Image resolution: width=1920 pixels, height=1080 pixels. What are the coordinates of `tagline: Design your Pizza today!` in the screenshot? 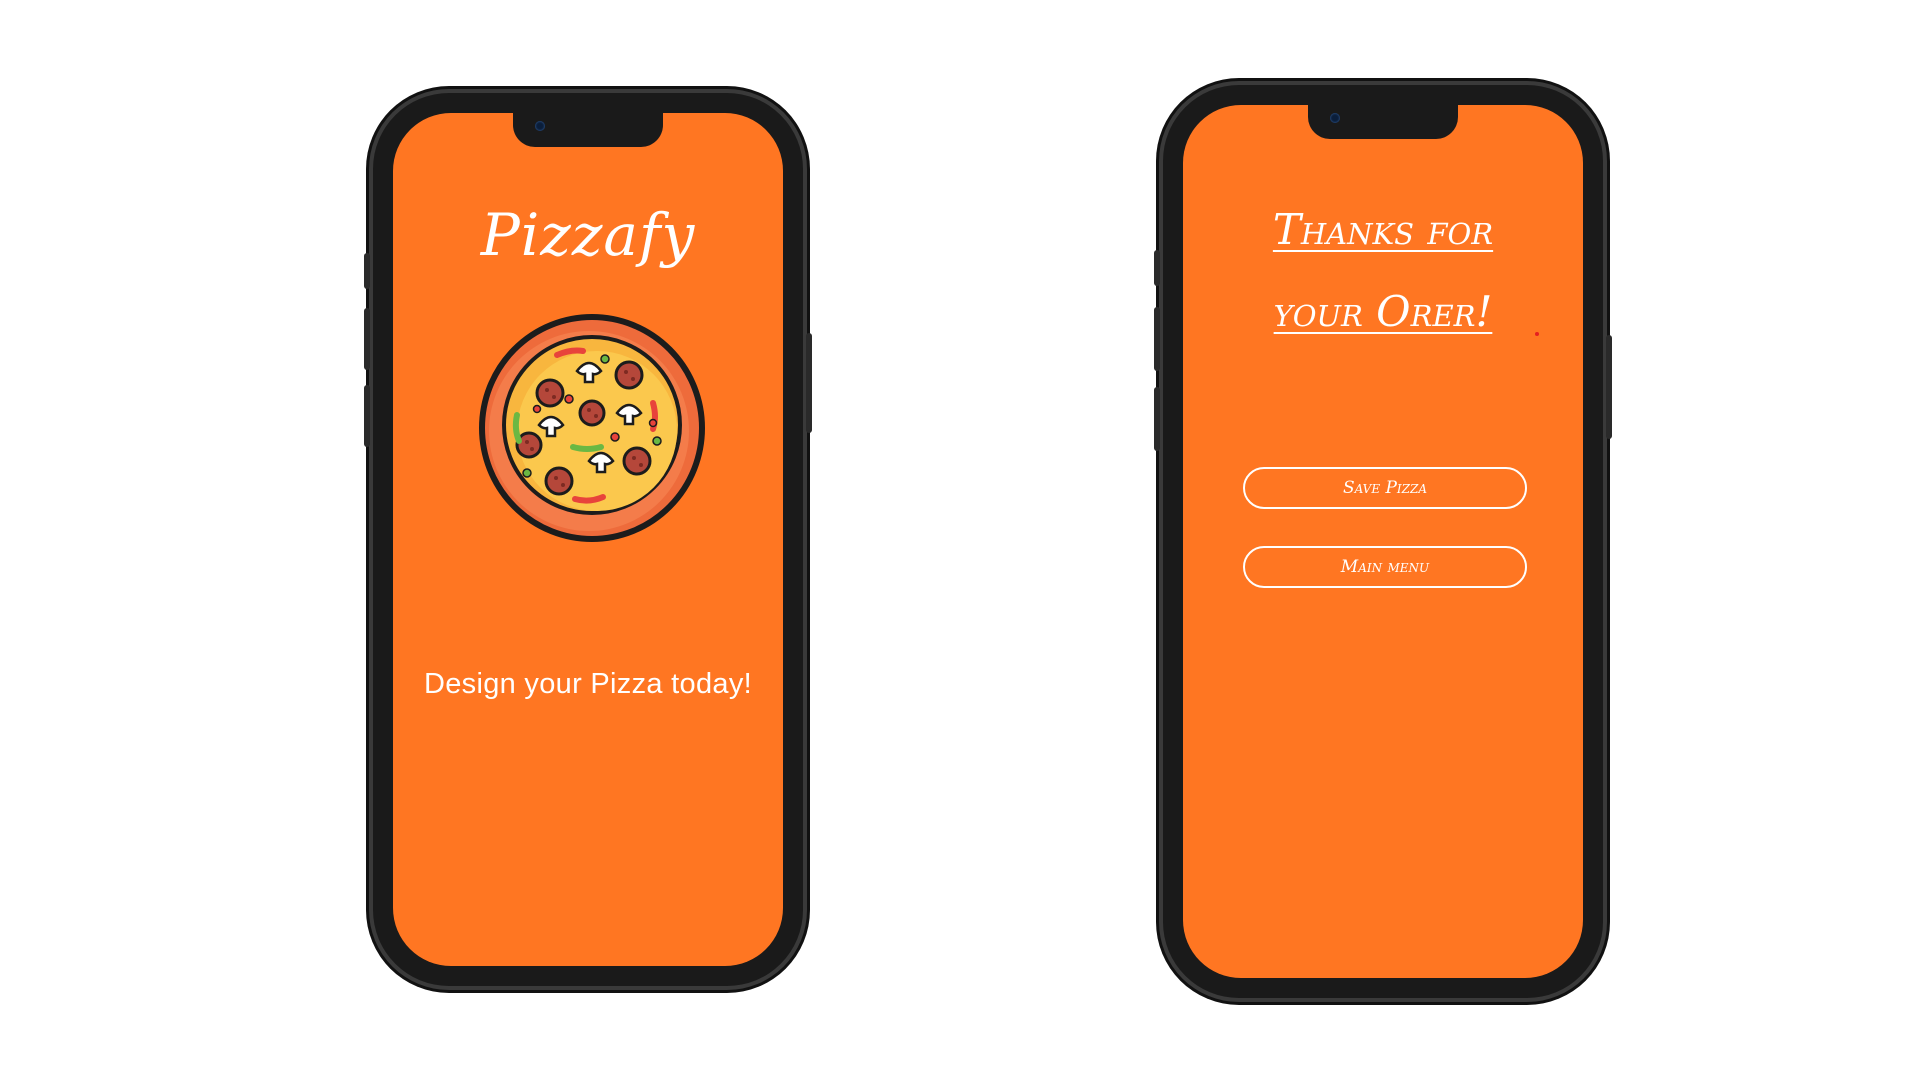 It's located at (588, 684).